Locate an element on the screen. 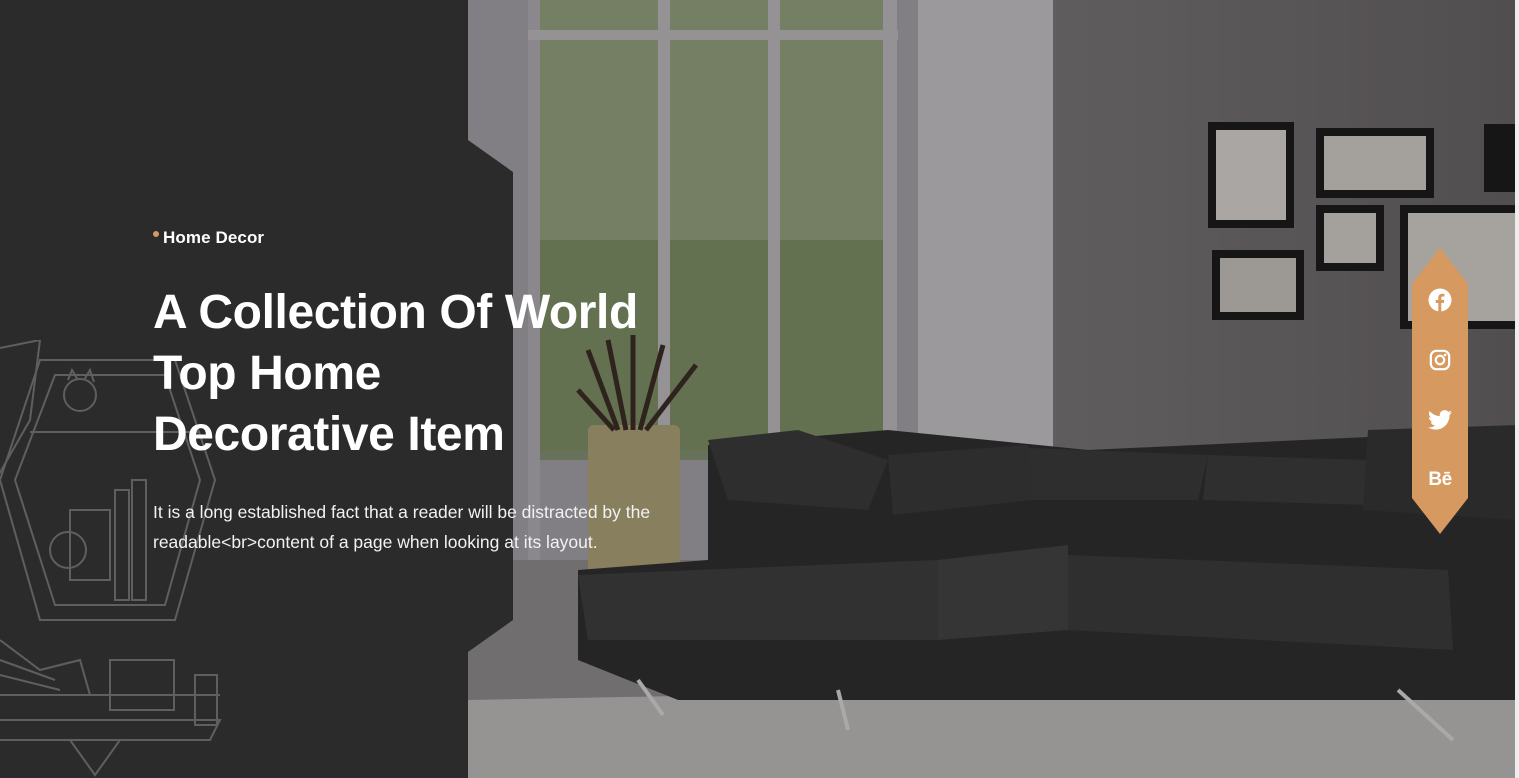 The image size is (1519, 778). instagram-icon is located at coordinates (1440, 360).